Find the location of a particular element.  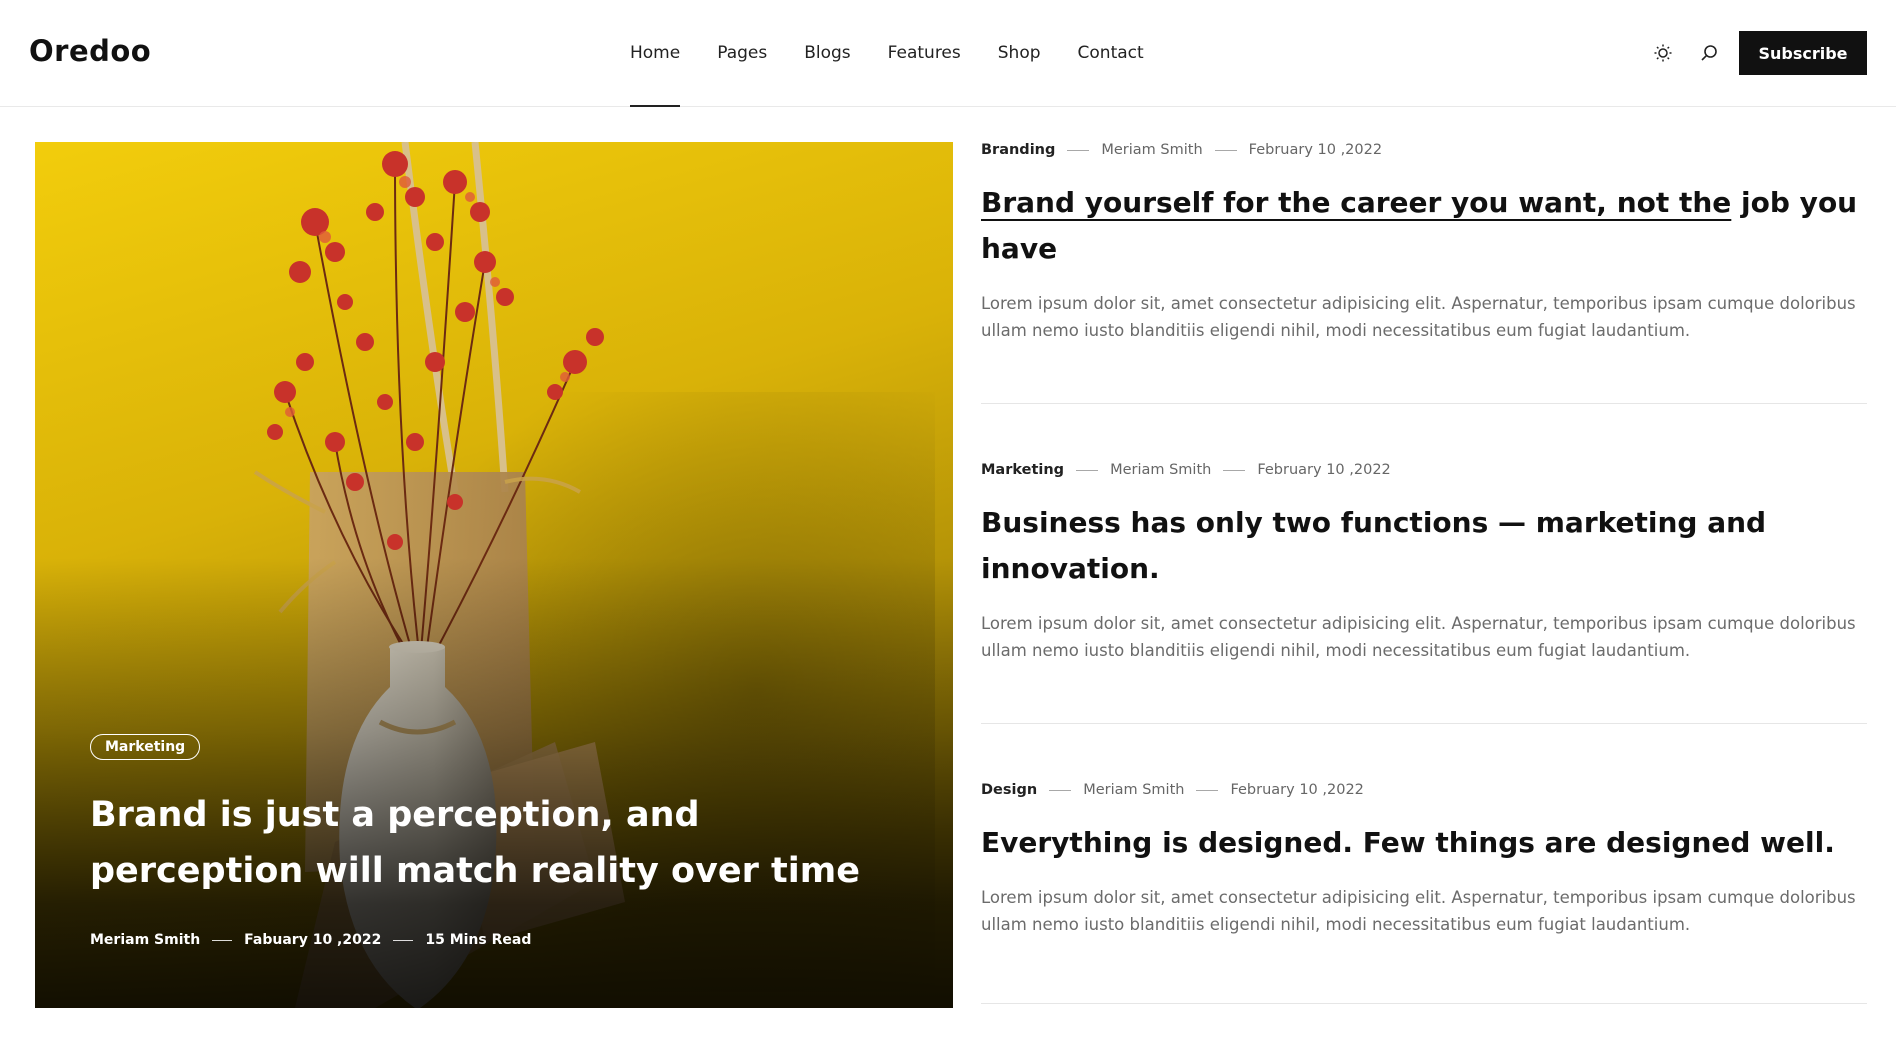

post-meta: Marketing Meriam Smith February 10 ,2022 is located at coordinates (1424, 470).